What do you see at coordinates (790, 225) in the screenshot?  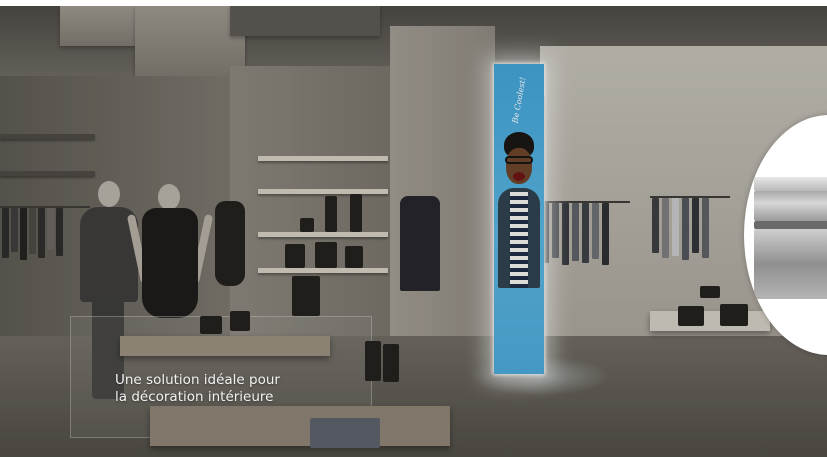 I see `aluminium-profile-channel` at bounding box center [790, 225].